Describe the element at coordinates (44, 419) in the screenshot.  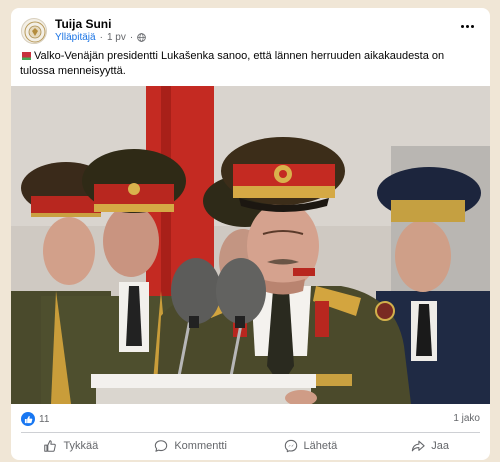
I see `reaction-count: 11` at that location.